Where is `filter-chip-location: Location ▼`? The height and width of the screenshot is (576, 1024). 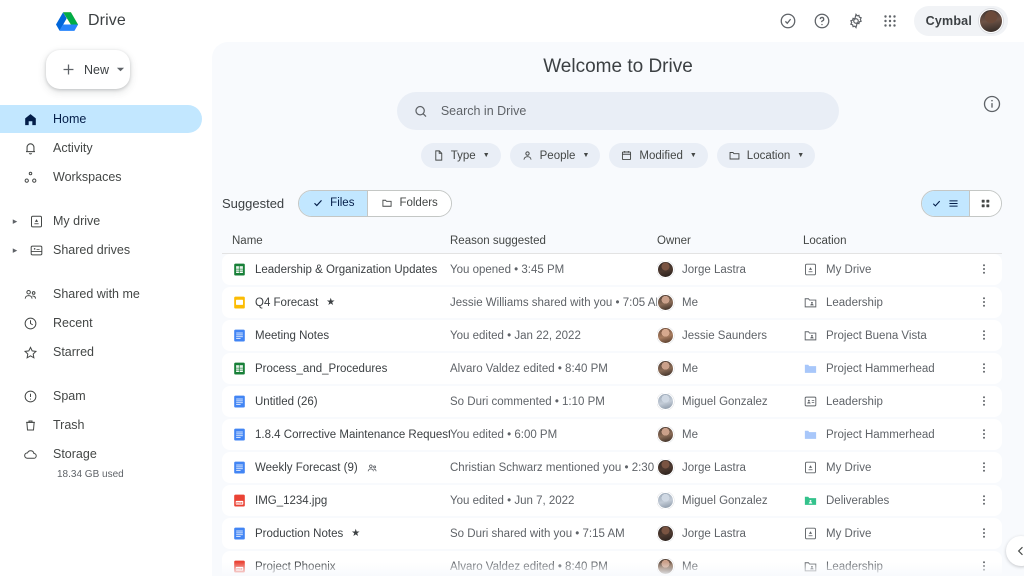
filter-chip-location: Location ▼ is located at coordinates (766, 155).